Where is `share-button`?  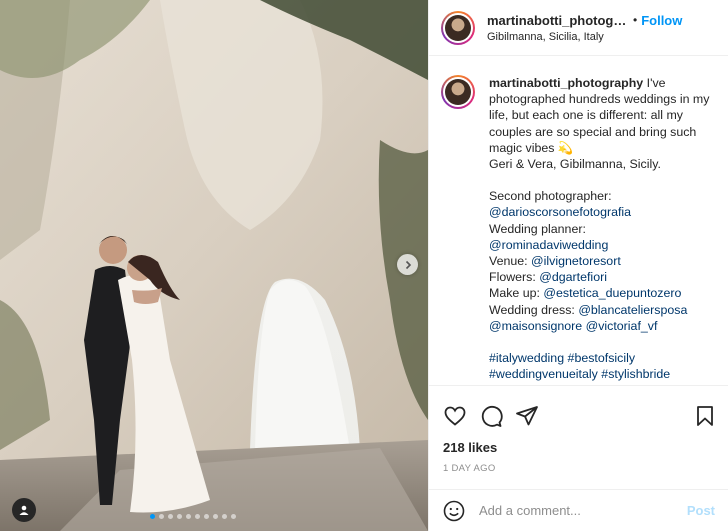
share-button is located at coordinates (527, 416).